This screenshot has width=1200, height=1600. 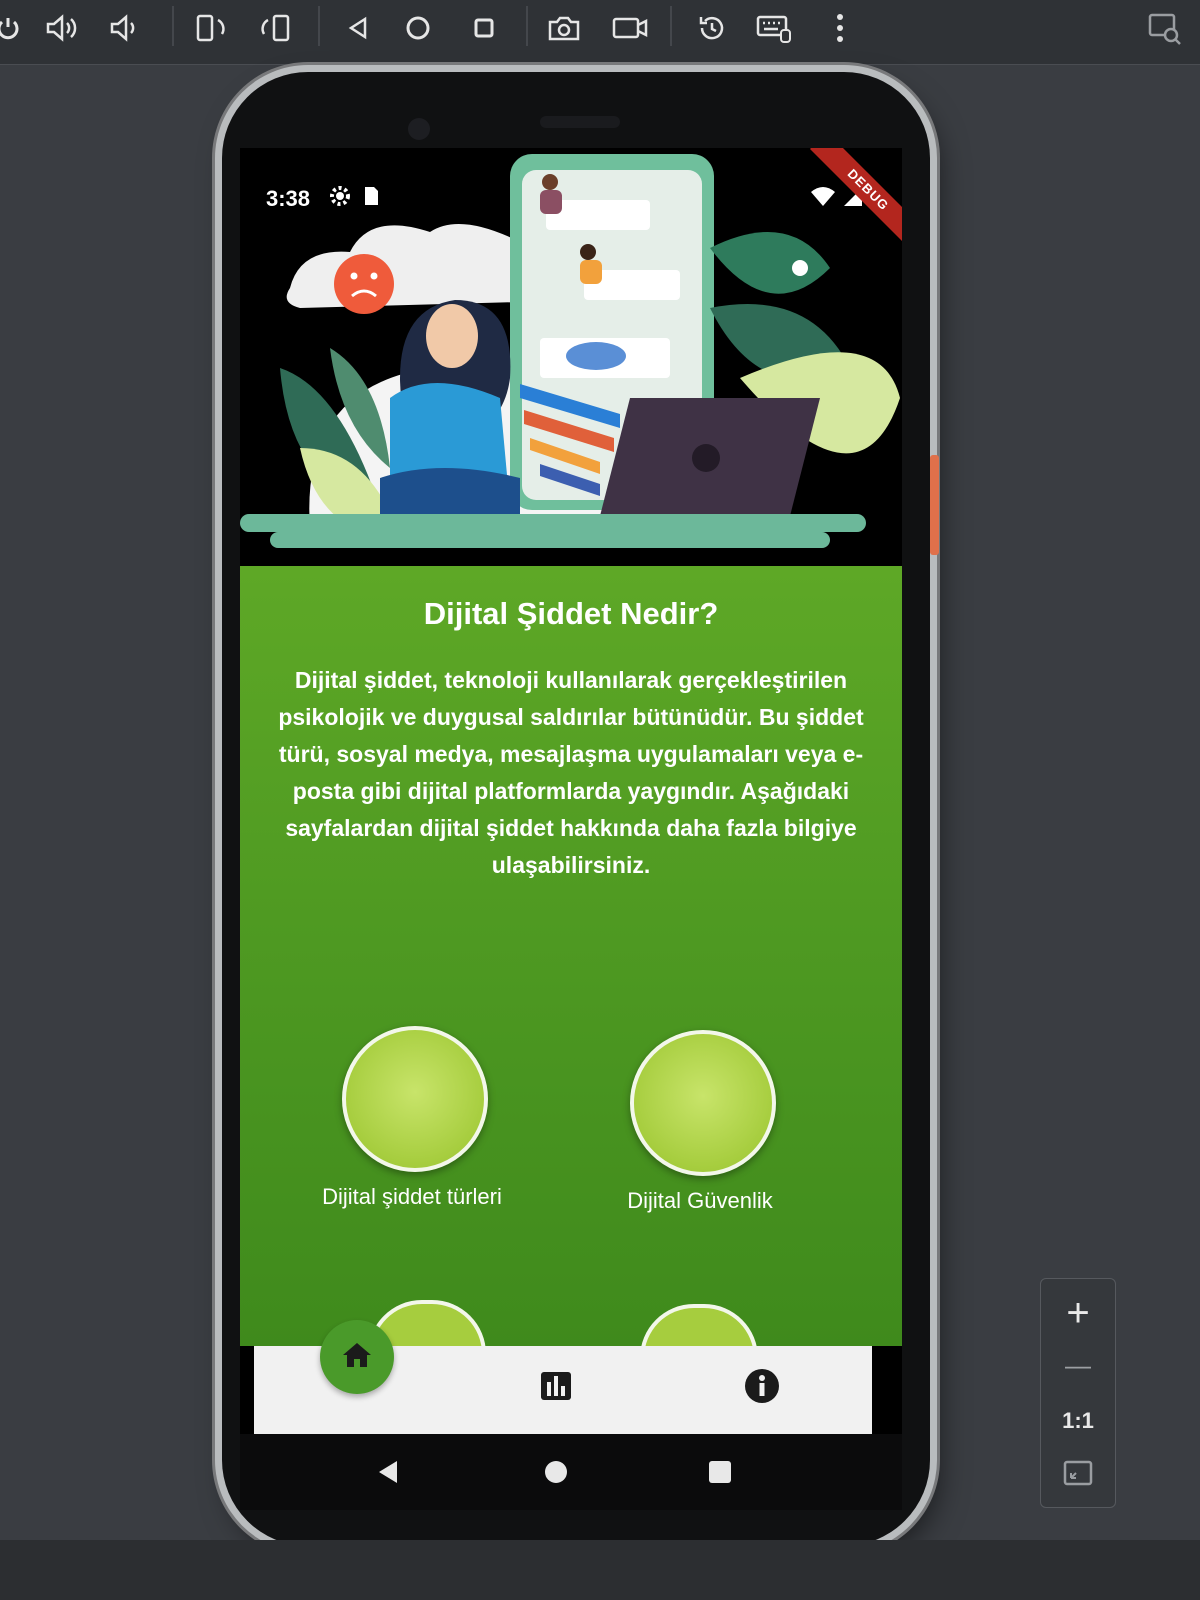 What do you see at coordinates (15, 28) in the screenshot?
I see `power-icon` at bounding box center [15, 28].